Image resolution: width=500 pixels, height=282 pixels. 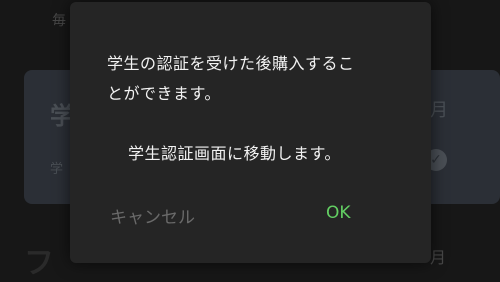 I want to click on background-card-subtitle: 学, so click(x=57, y=169).